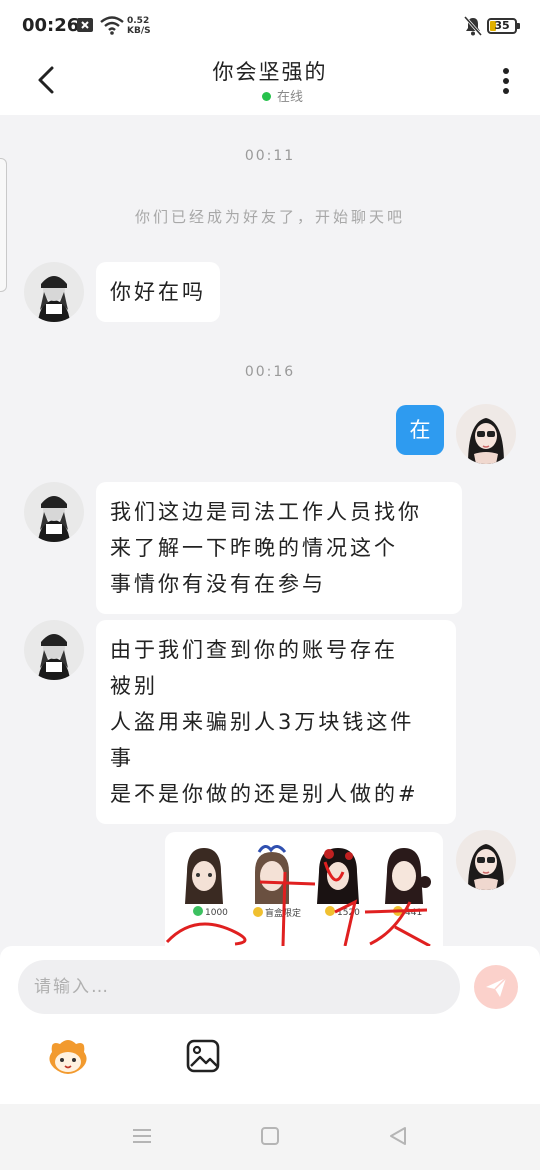 This screenshot has height=1170, width=540. I want to click on message-bubble-outgoing: 在, so click(420, 430).